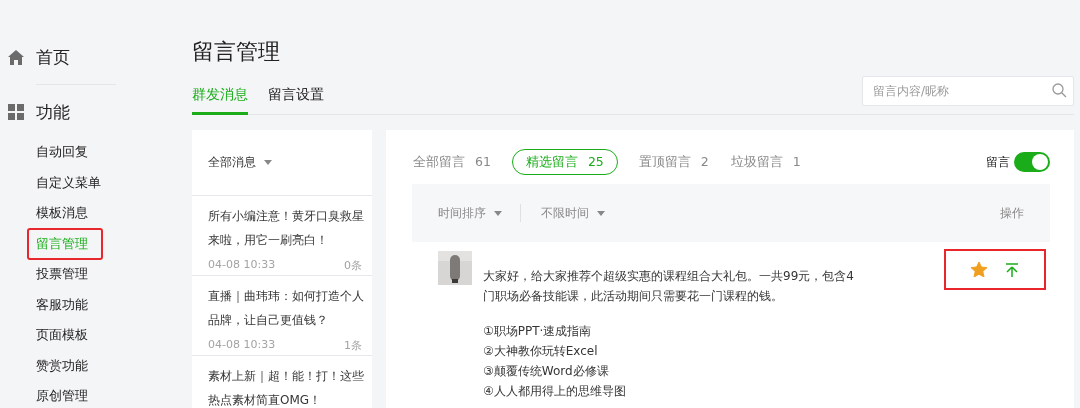 The width and height of the screenshot is (1080, 408). I want to click on comment-list-item: ③颠覆传统Word必修课, so click(546, 371).